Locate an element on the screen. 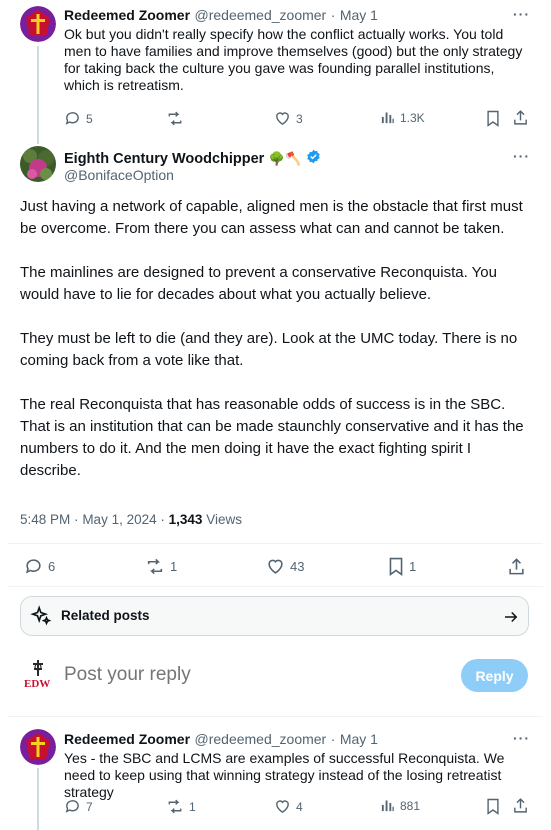 This screenshot has height=830, width=551. composer-avatar-text: EDW is located at coordinates (37, 684).